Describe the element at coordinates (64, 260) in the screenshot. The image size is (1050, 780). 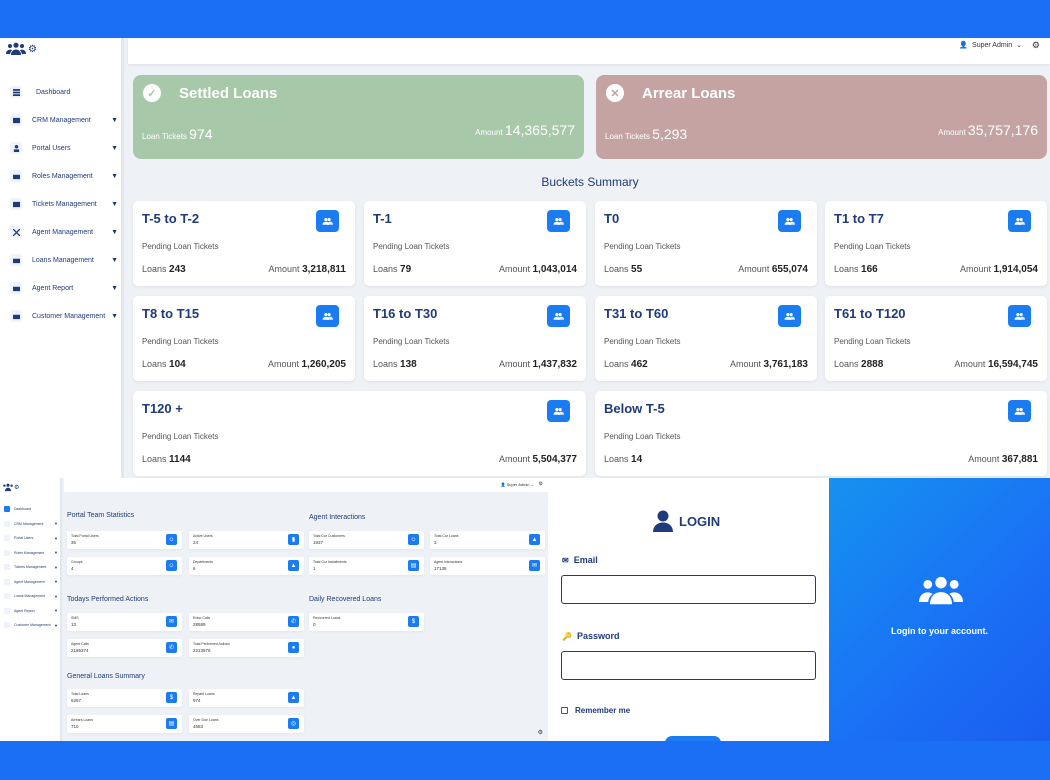
I see `sidebar-item-loans: Loans Management ▼` at that location.